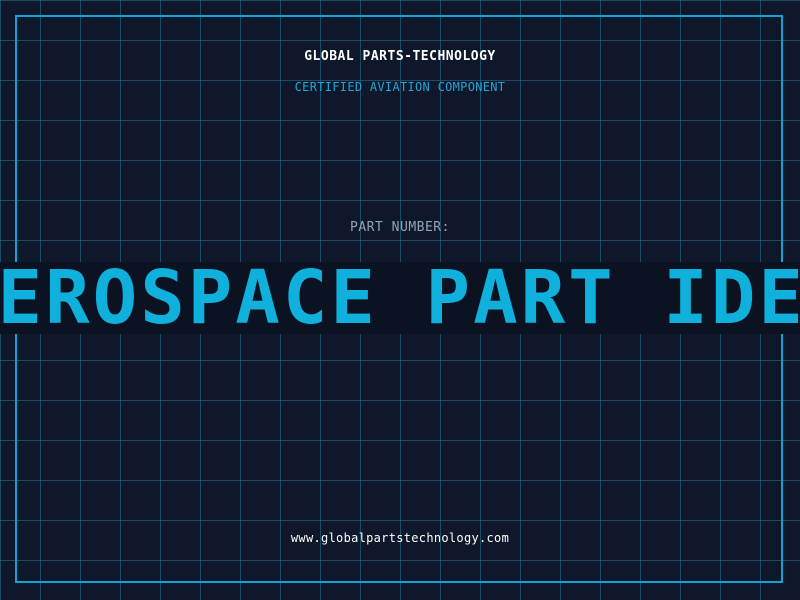 The width and height of the screenshot is (800, 600). What do you see at coordinates (400, 538) in the screenshot?
I see `website-url: www.globalpartstechnology.com` at bounding box center [400, 538].